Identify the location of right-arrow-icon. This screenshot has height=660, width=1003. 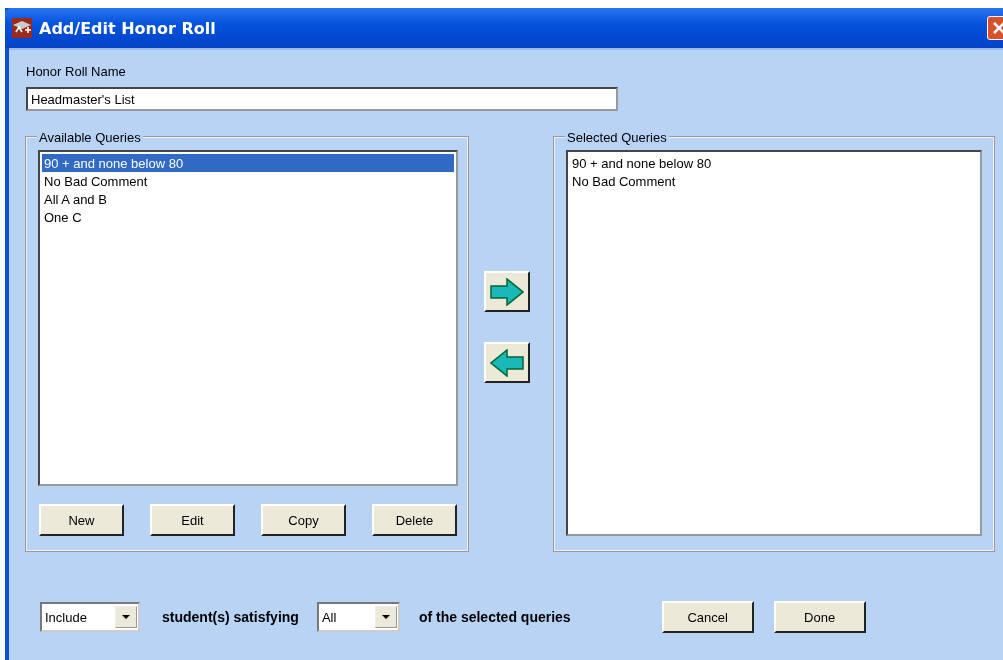
(507, 291).